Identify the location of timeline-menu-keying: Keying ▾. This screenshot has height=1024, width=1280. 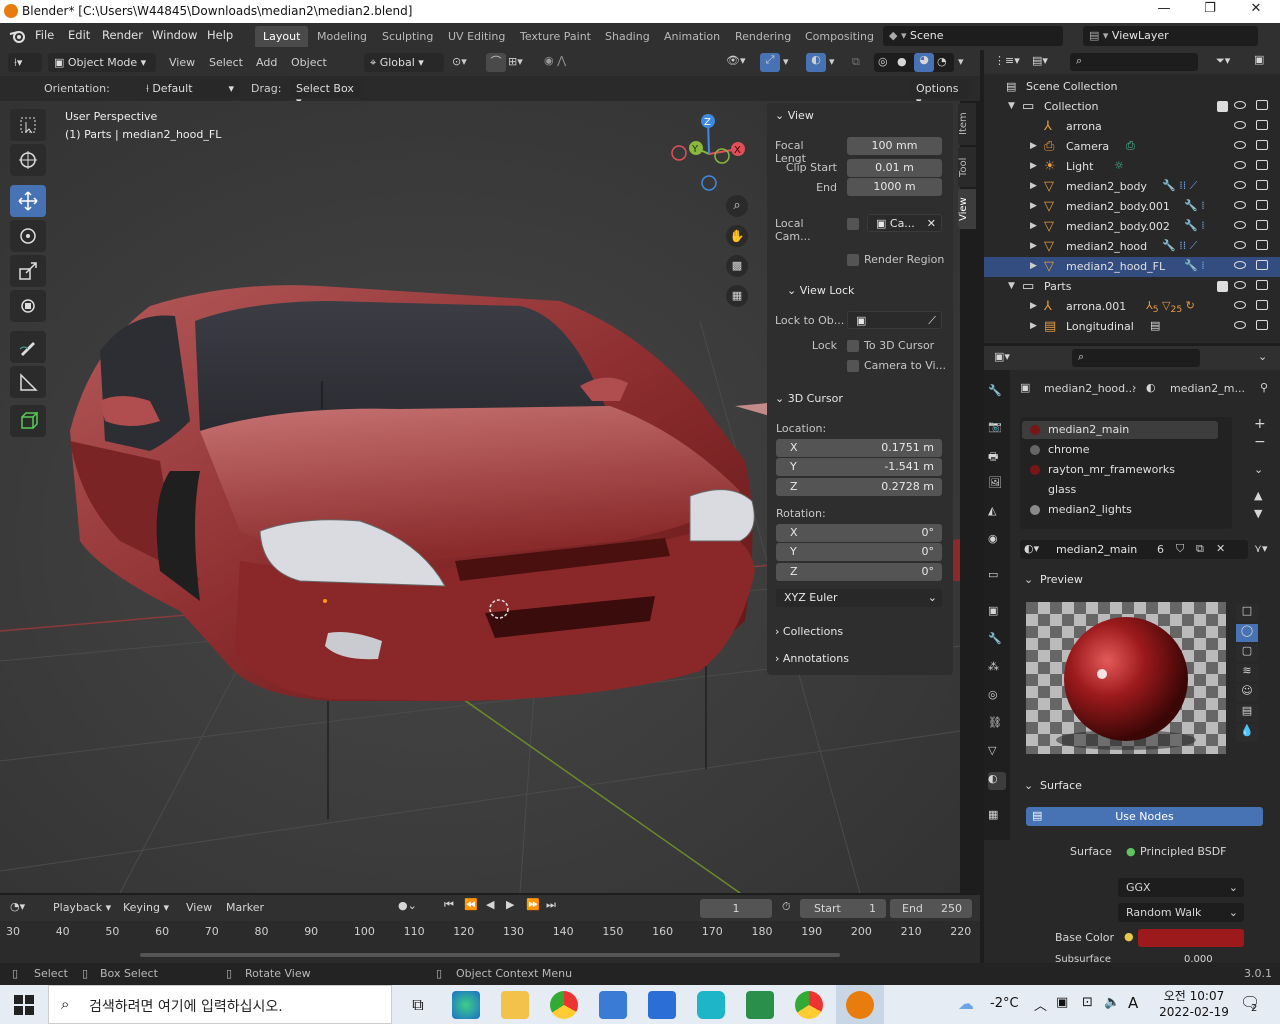
(146, 907).